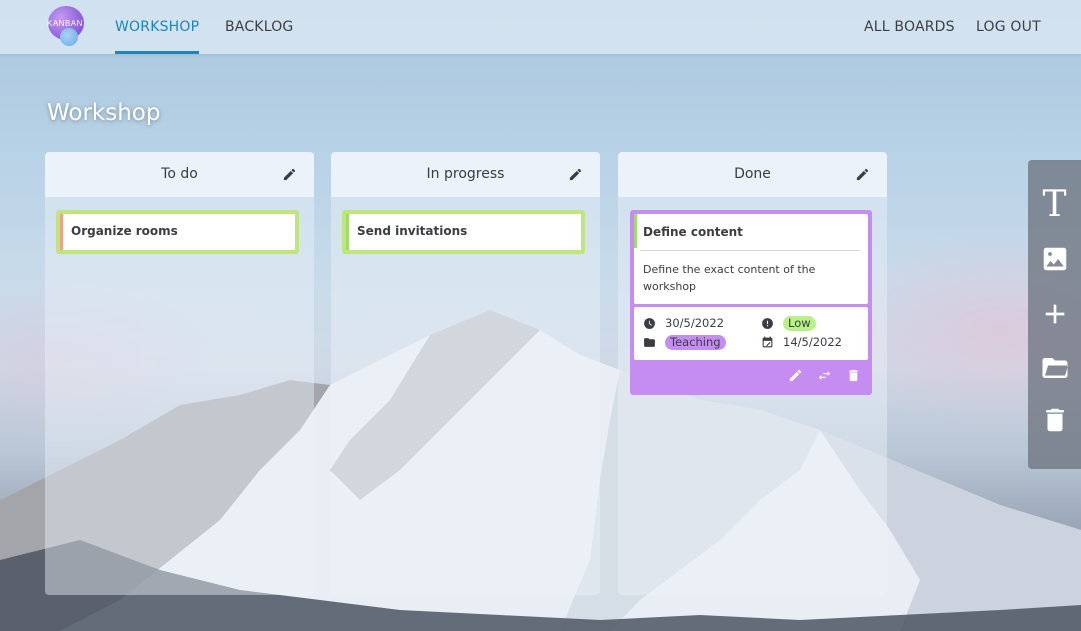 The height and width of the screenshot is (631, 1081). I want to click on calendar-edit-icon, so click(767, 341).